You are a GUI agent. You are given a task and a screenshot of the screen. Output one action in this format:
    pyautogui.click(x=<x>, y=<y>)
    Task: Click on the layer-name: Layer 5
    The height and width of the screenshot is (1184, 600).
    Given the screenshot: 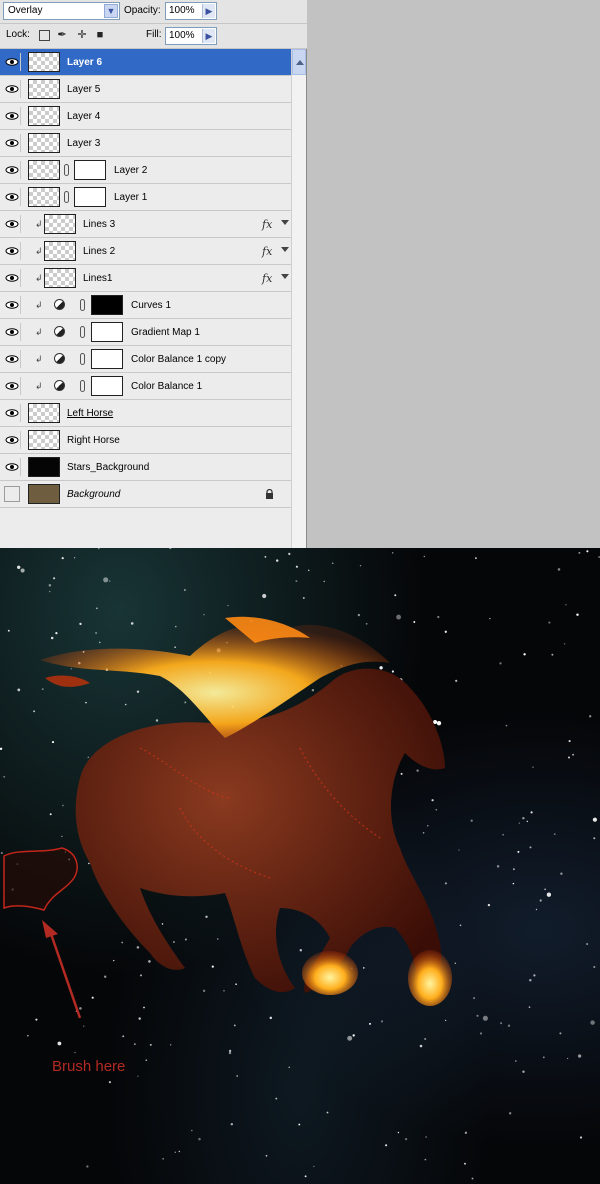 What is the action you would take?
    pyautogui.click(x=84, y=89)
    